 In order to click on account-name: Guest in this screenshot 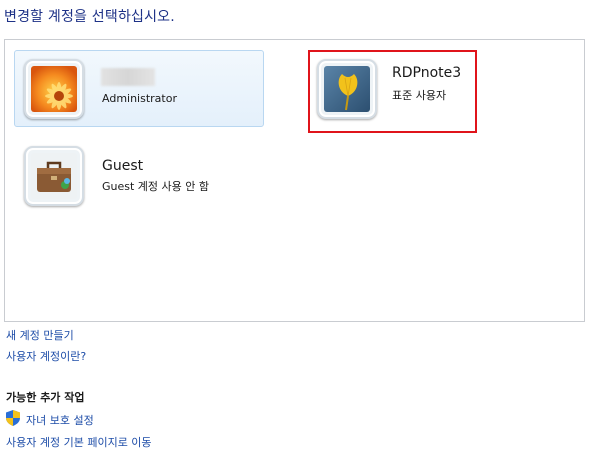, I will do `click(123, 166)`.